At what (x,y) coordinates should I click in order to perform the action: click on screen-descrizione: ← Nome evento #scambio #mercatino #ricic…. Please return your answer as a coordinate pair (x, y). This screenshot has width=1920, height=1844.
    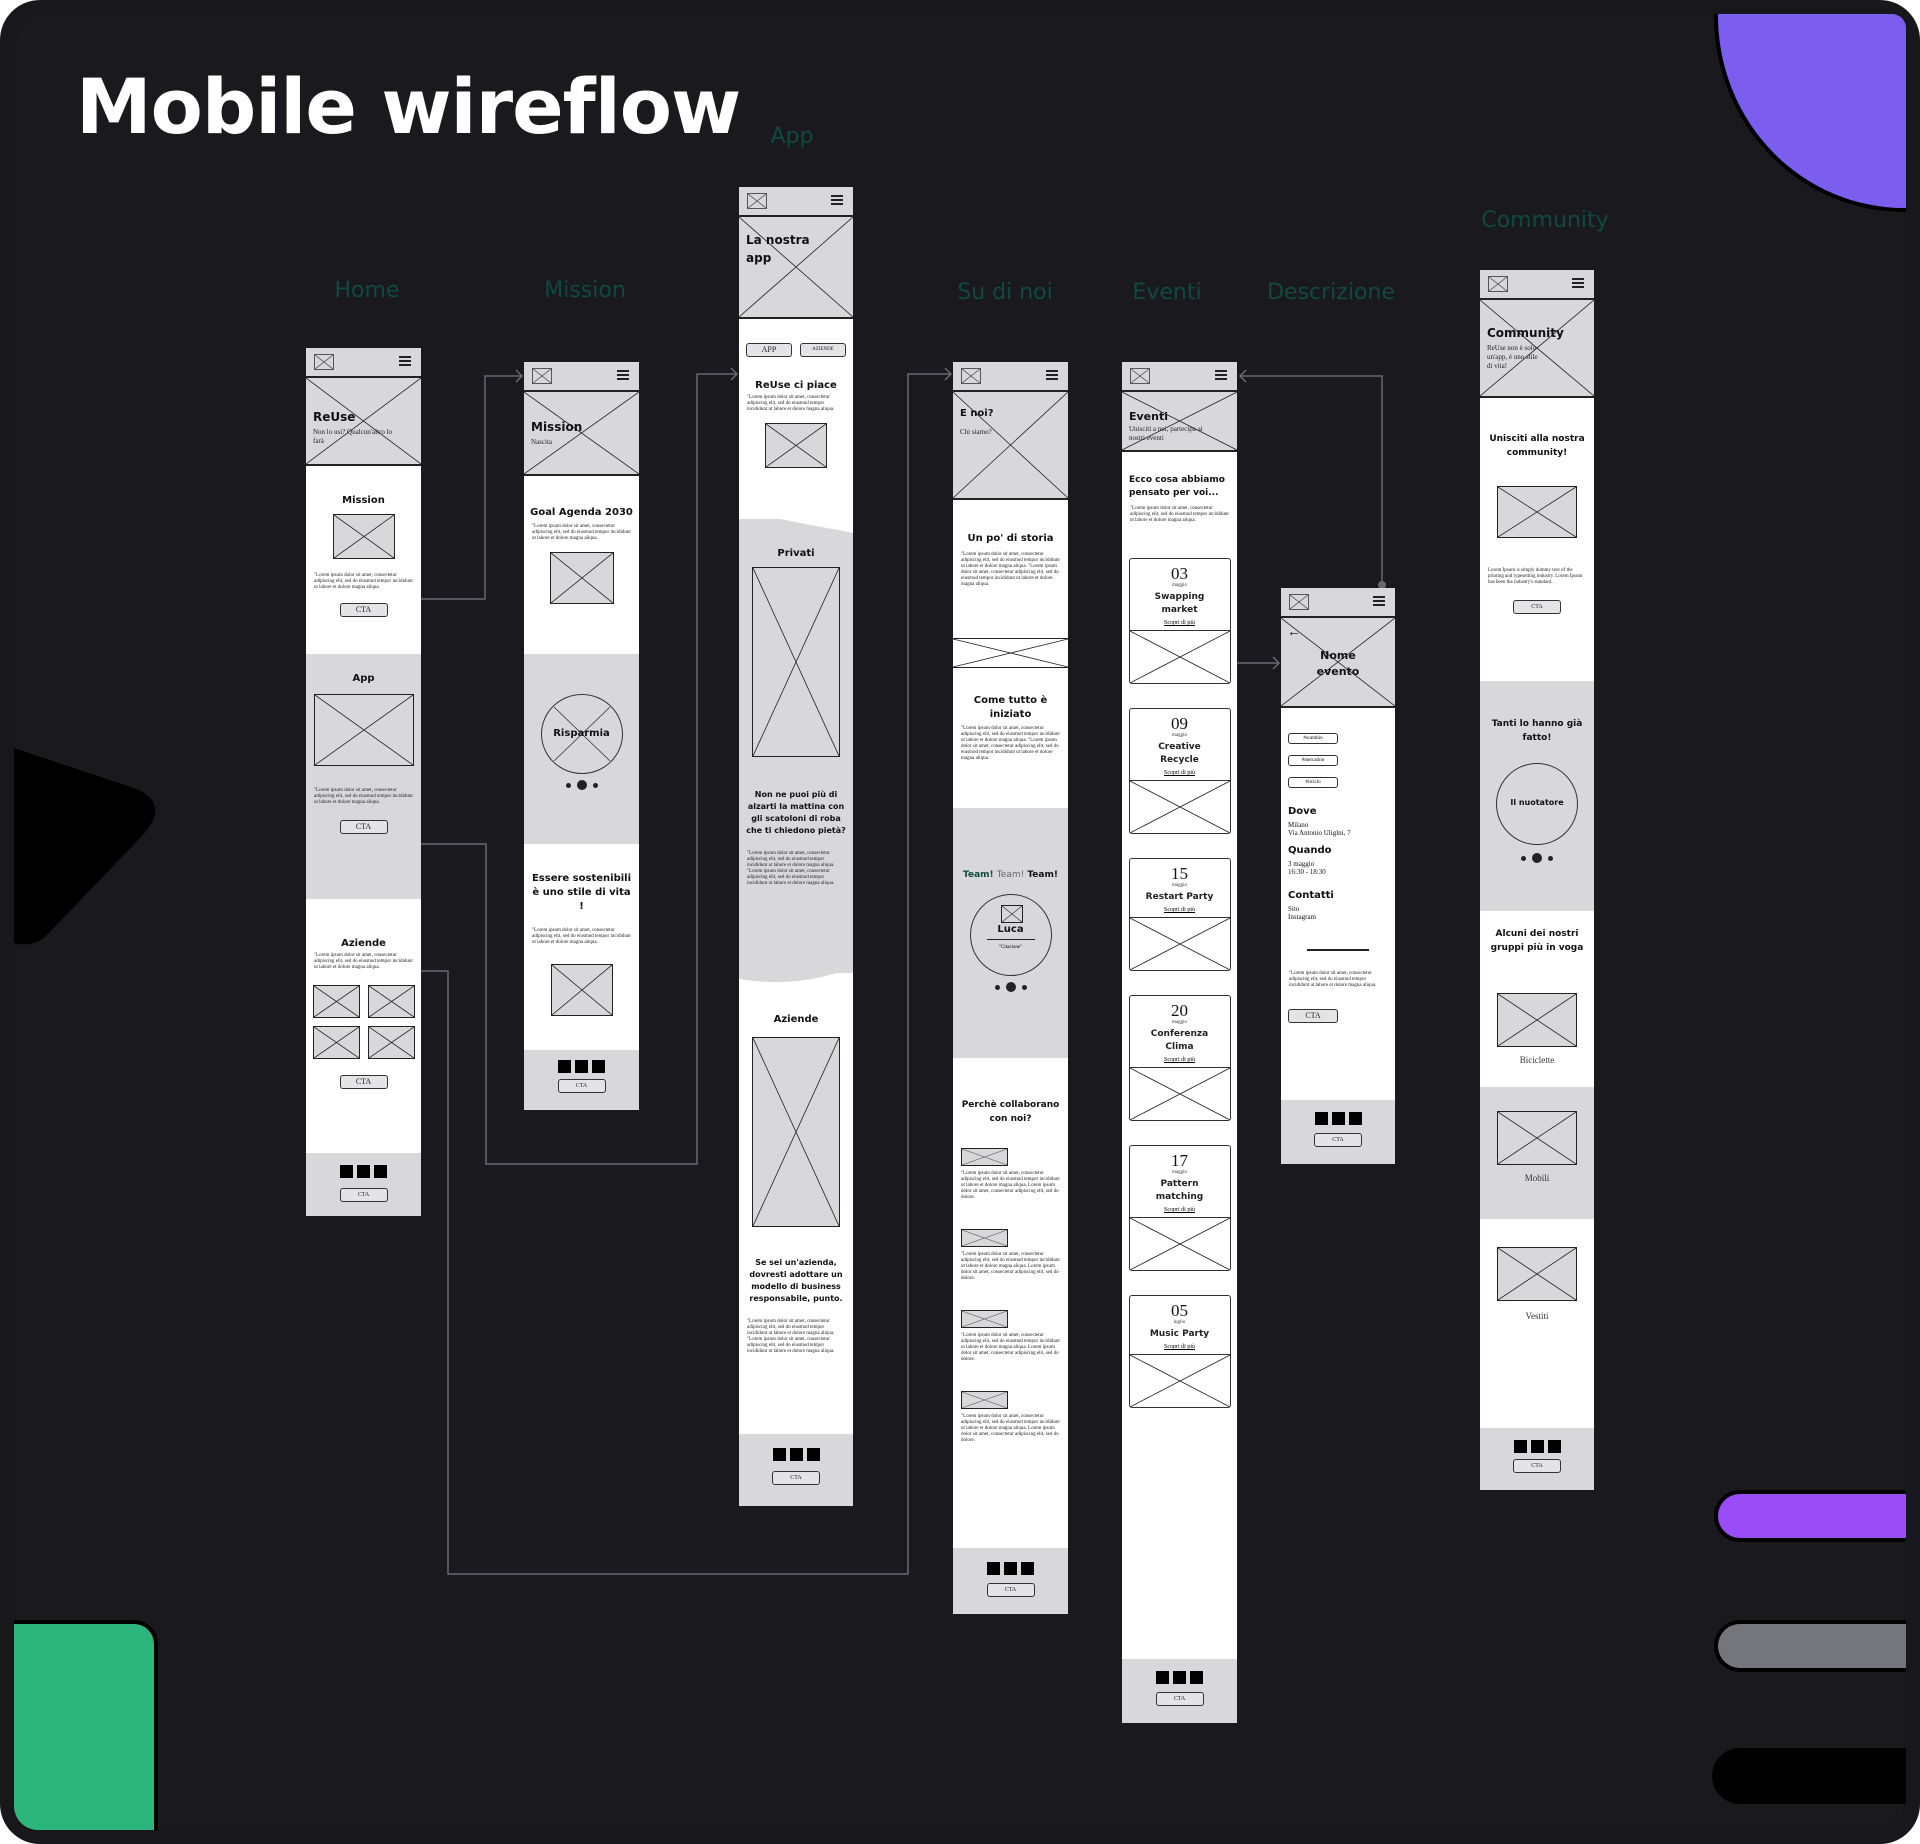
    Looking at the image, I should click on (1338, 876).